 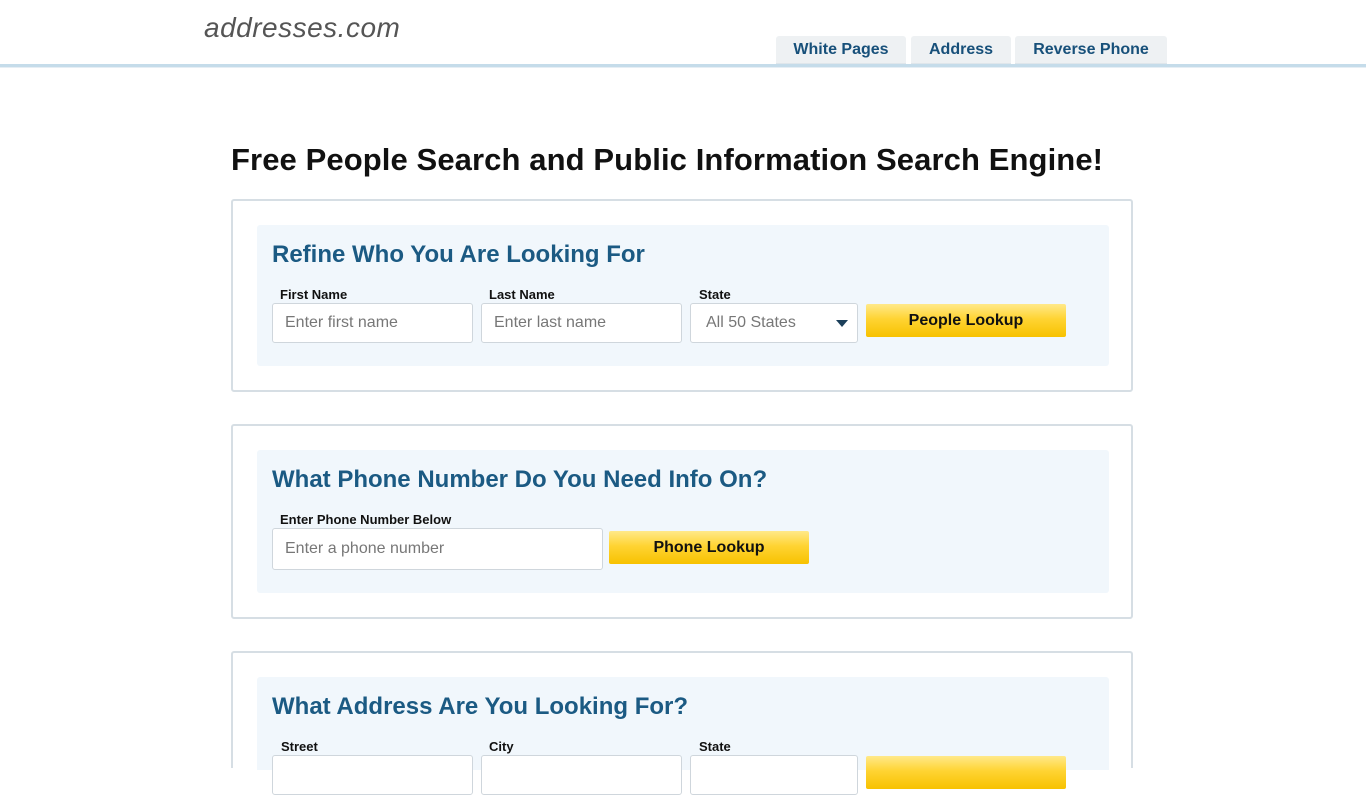 What do you see at coordinates (715, 746) in the screenshot?
I see `address-state-label: State` at bounding box center [715, 746].